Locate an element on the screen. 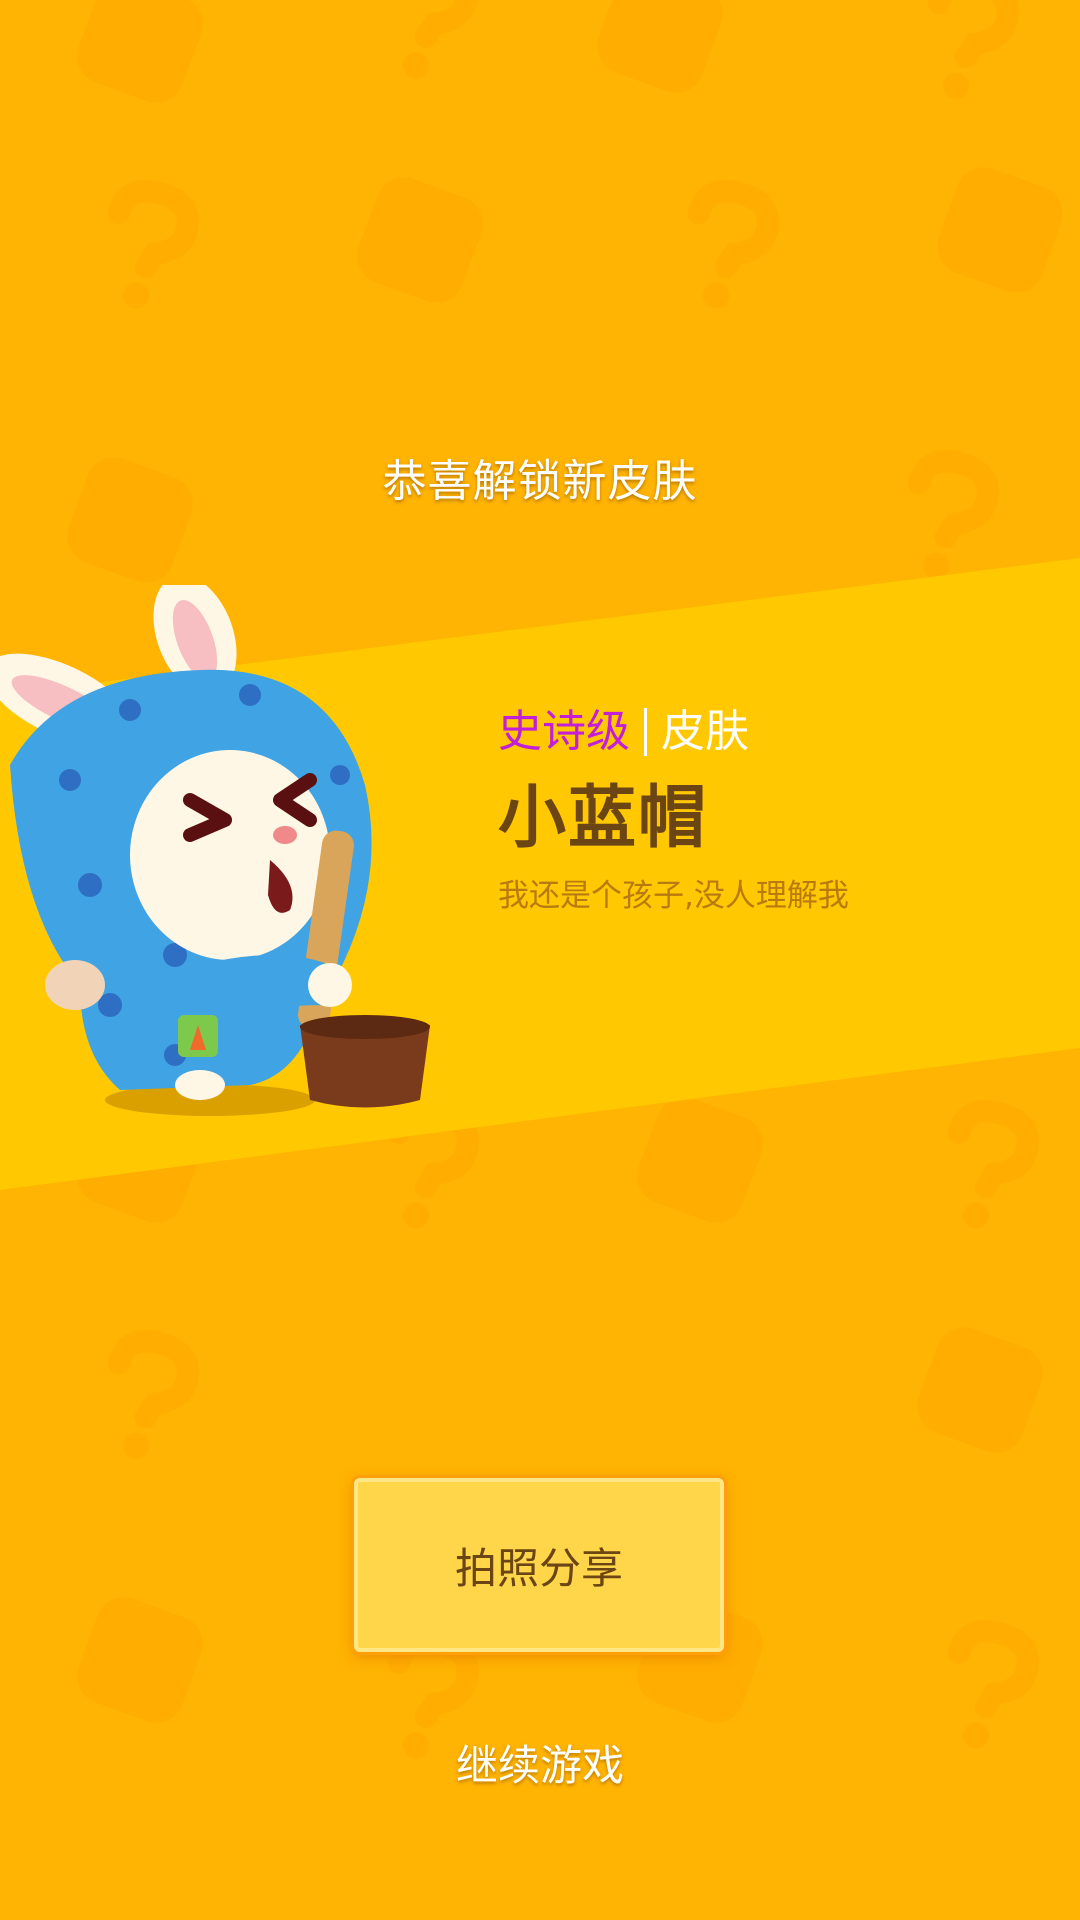 The width and height of the screenshot is (1080, 1920). rarity-divider is located at coordinates (645, 732).